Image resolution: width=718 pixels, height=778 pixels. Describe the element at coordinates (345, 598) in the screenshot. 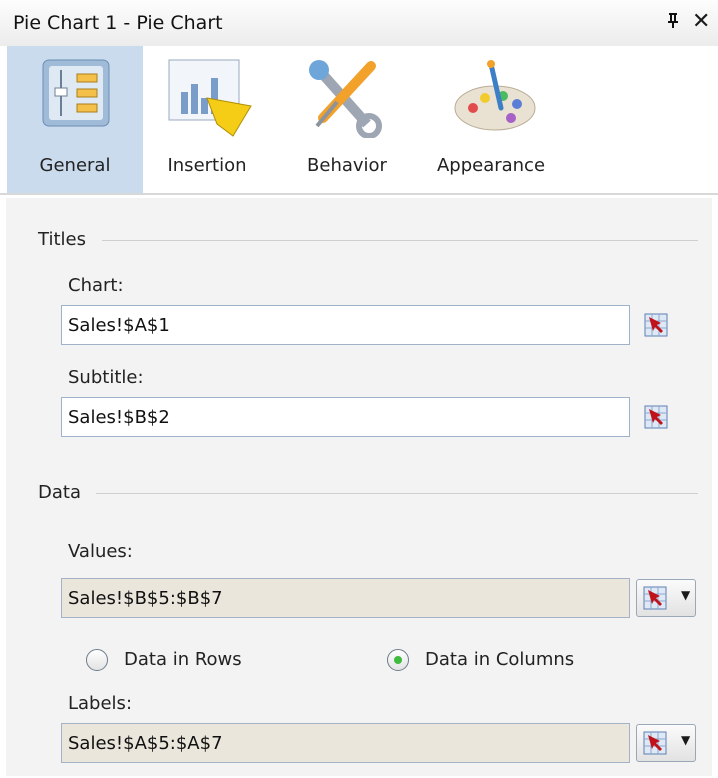

I see `values-range-input` at that location.